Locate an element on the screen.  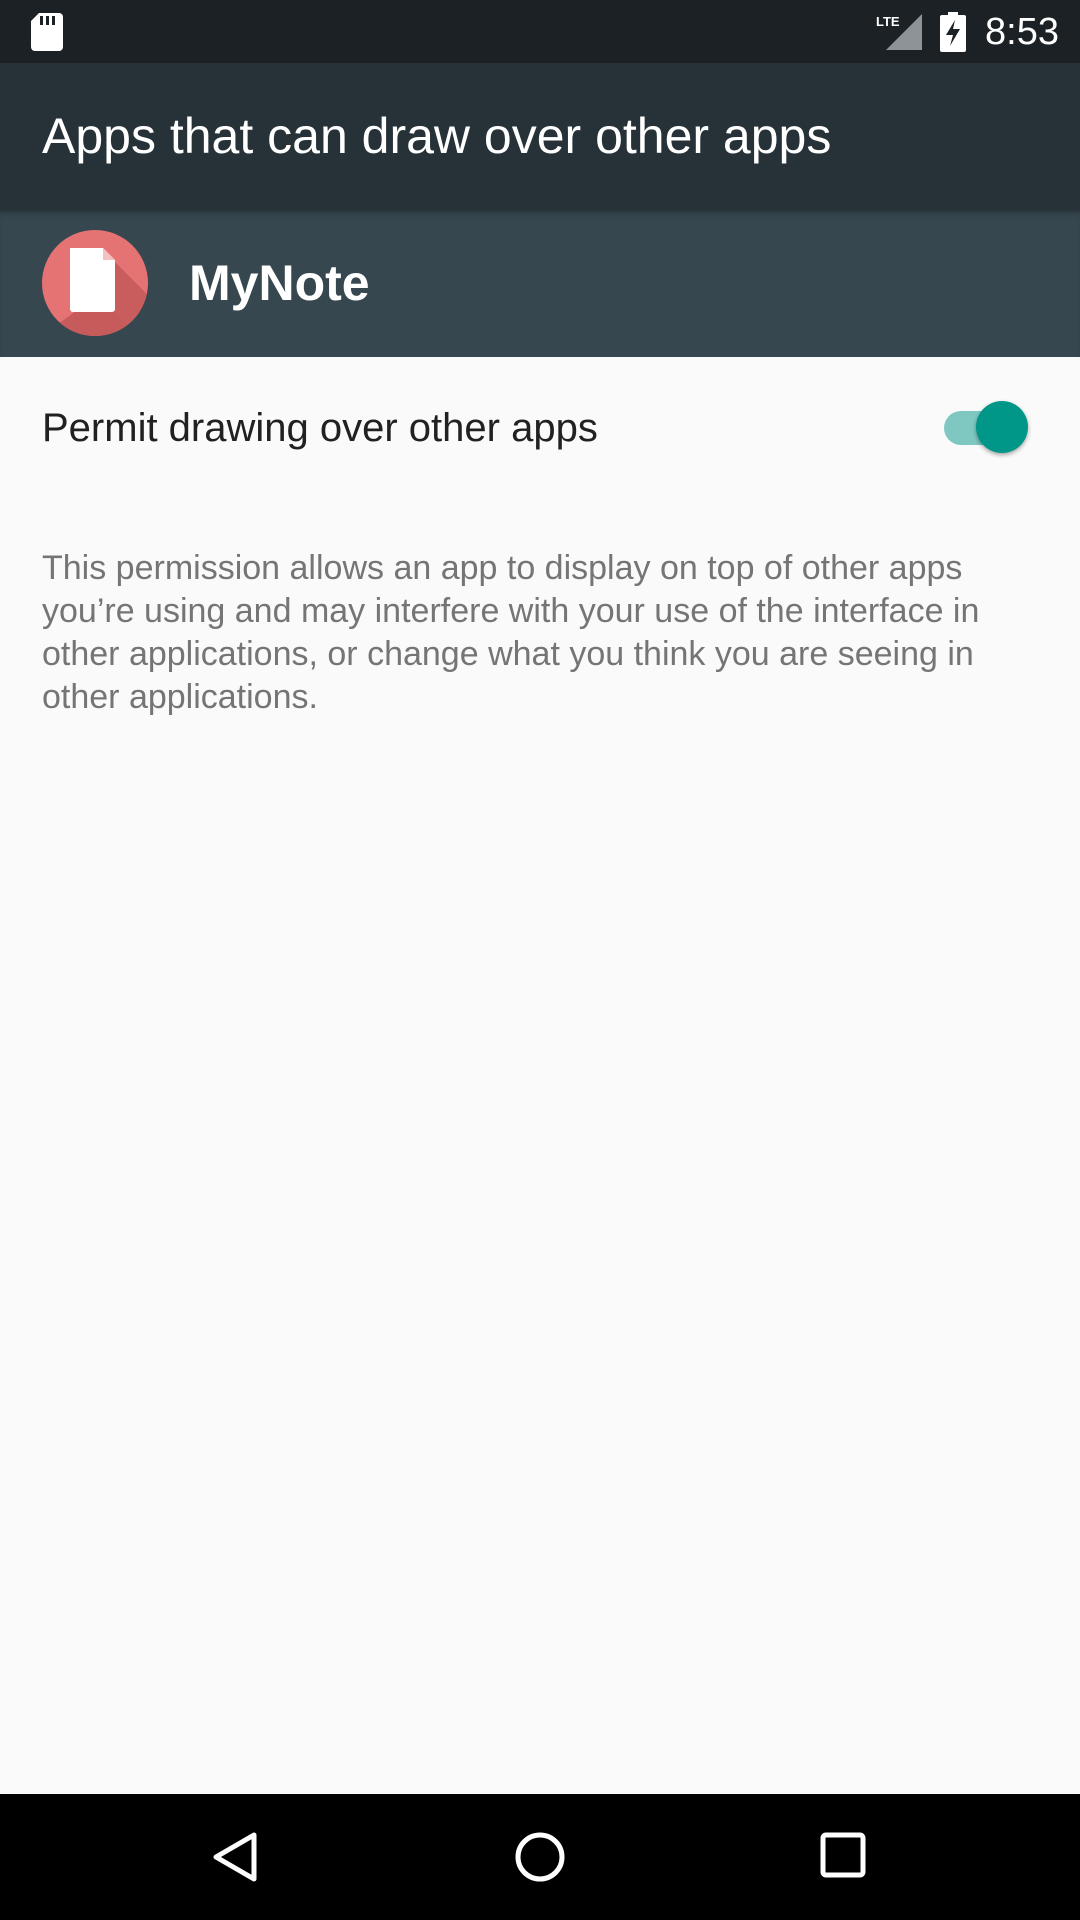
recents-icon is located at coordinates (843, 1855).